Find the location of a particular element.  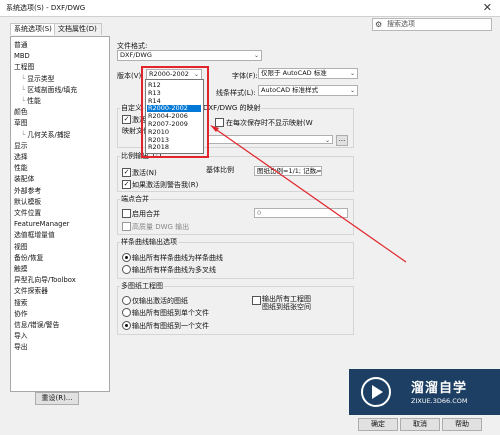

play-logo-icon is located at coordinates (376, 392).